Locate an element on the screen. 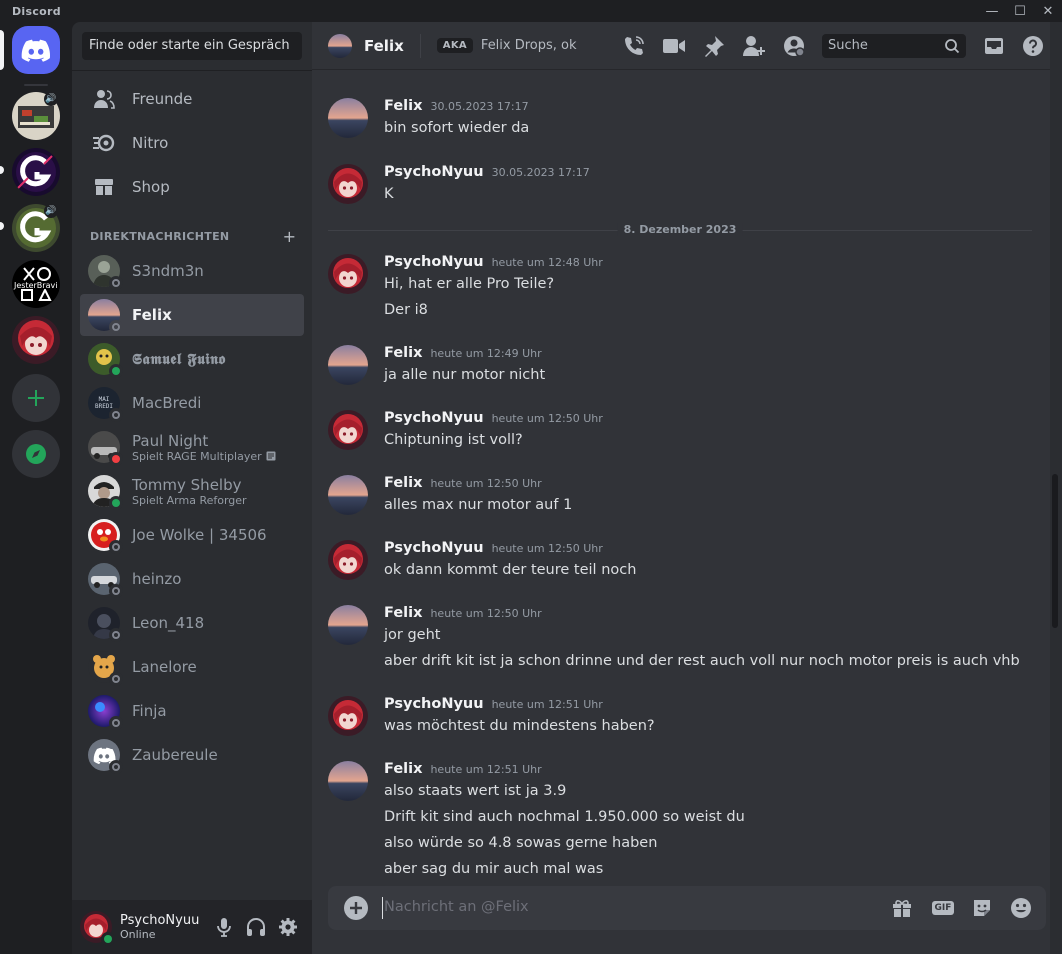 This screenshot has height=954, width=1062. attach-button is located at coordinates (356, 908).